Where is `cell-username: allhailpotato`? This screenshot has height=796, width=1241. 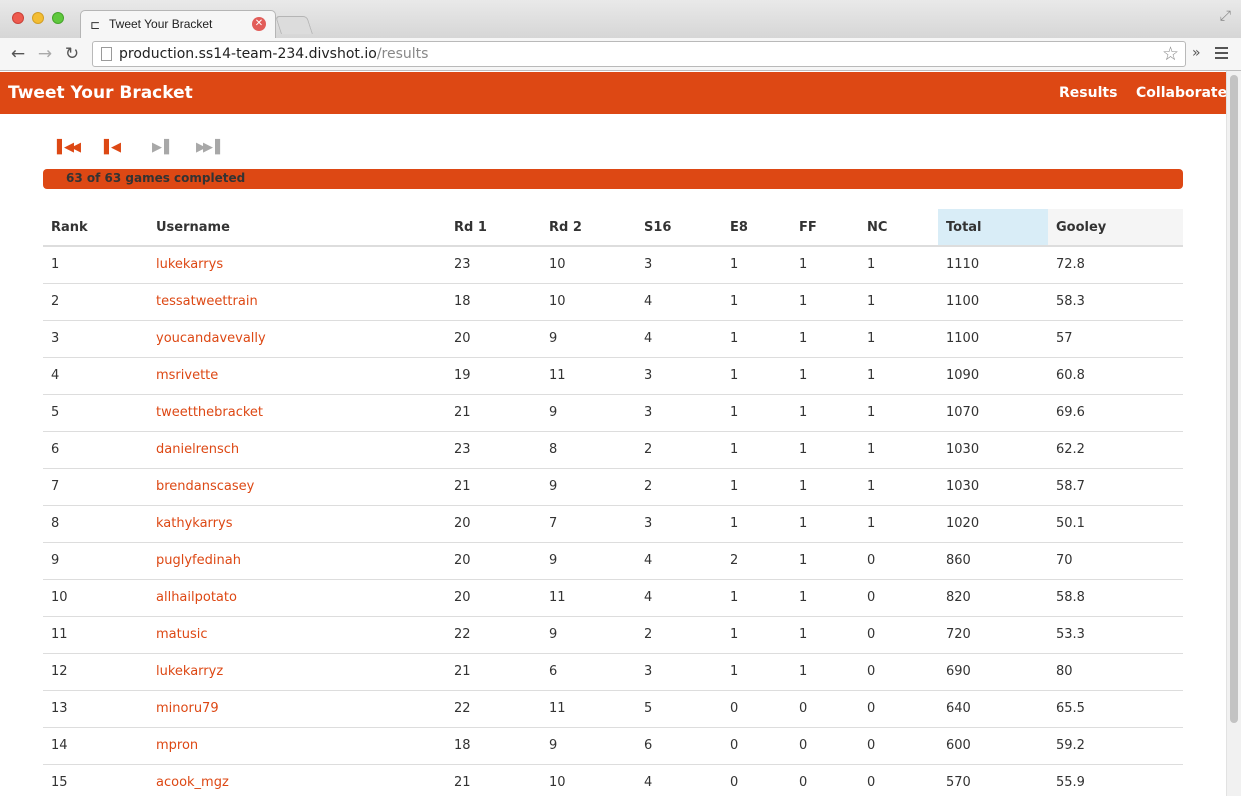 cell-username: allhailpotato is located at coordinates (297, 597).